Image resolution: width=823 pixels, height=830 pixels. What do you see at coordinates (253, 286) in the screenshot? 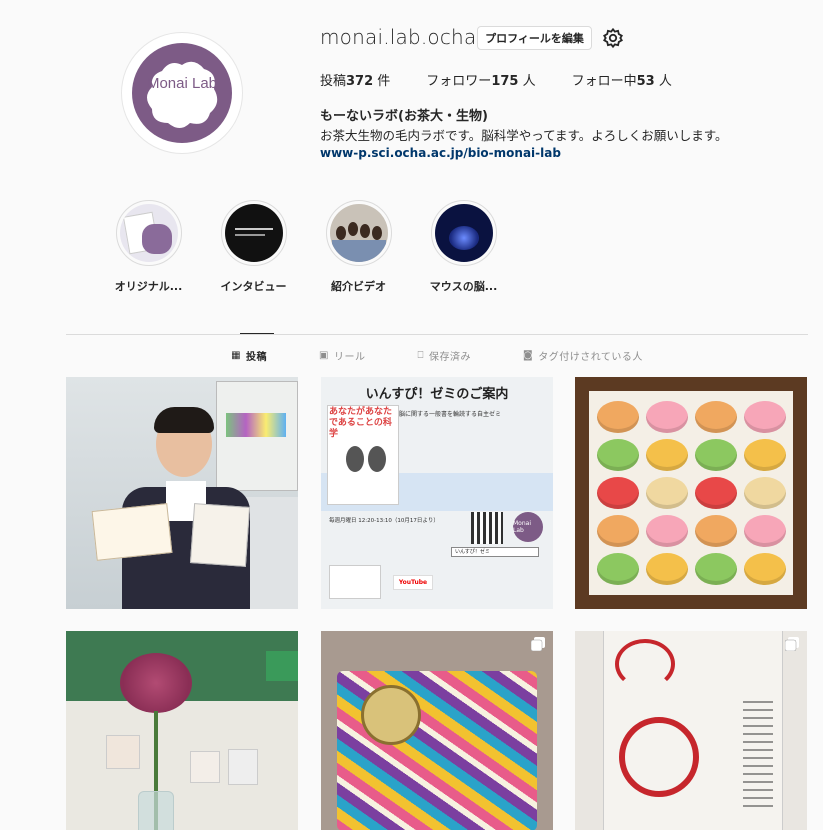
I see `highlight-label: インタビュー` at bounding box center [253, 286].